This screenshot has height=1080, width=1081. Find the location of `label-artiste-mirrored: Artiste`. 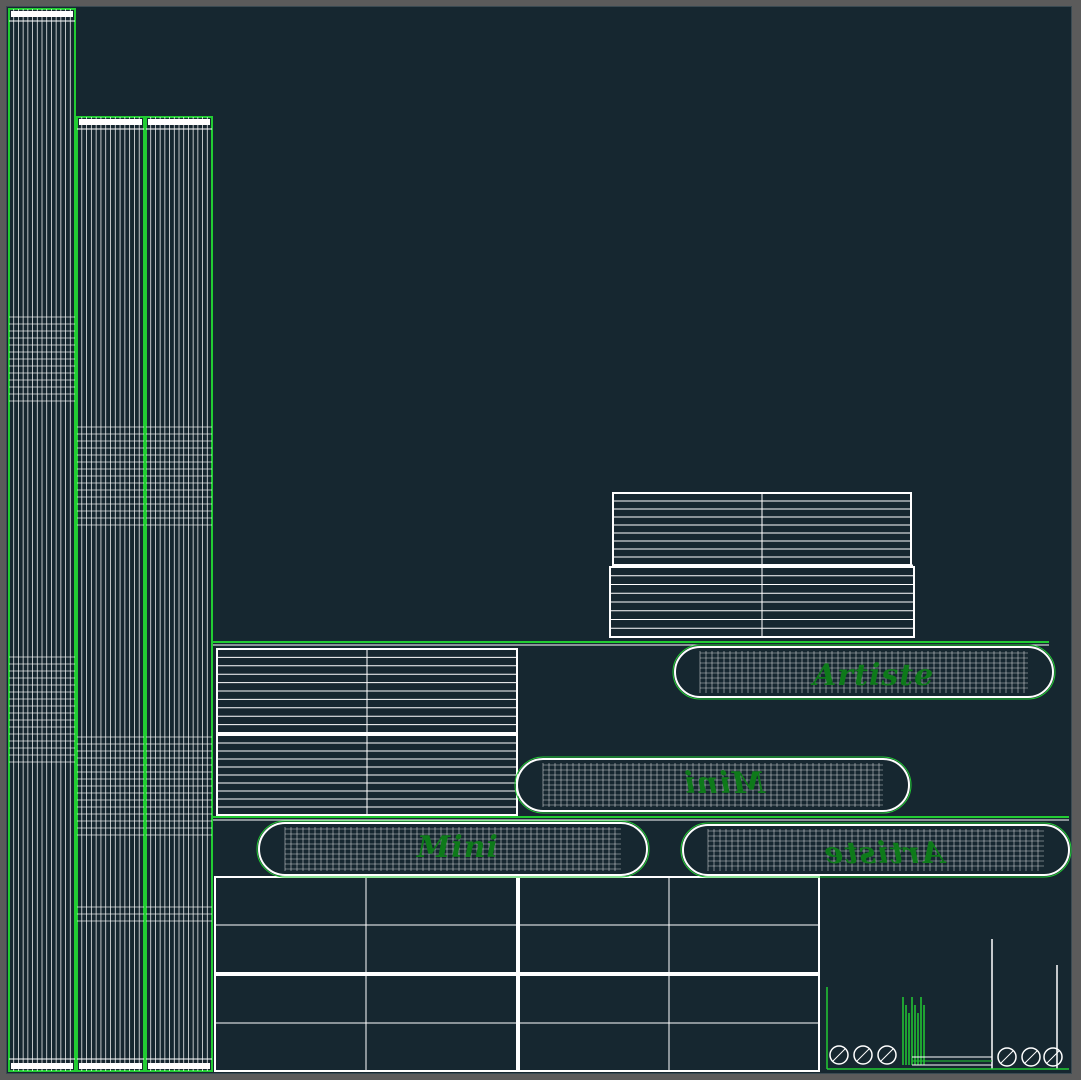

label-artiste-mirrored: Artiste is located at coordinates (884, 853).